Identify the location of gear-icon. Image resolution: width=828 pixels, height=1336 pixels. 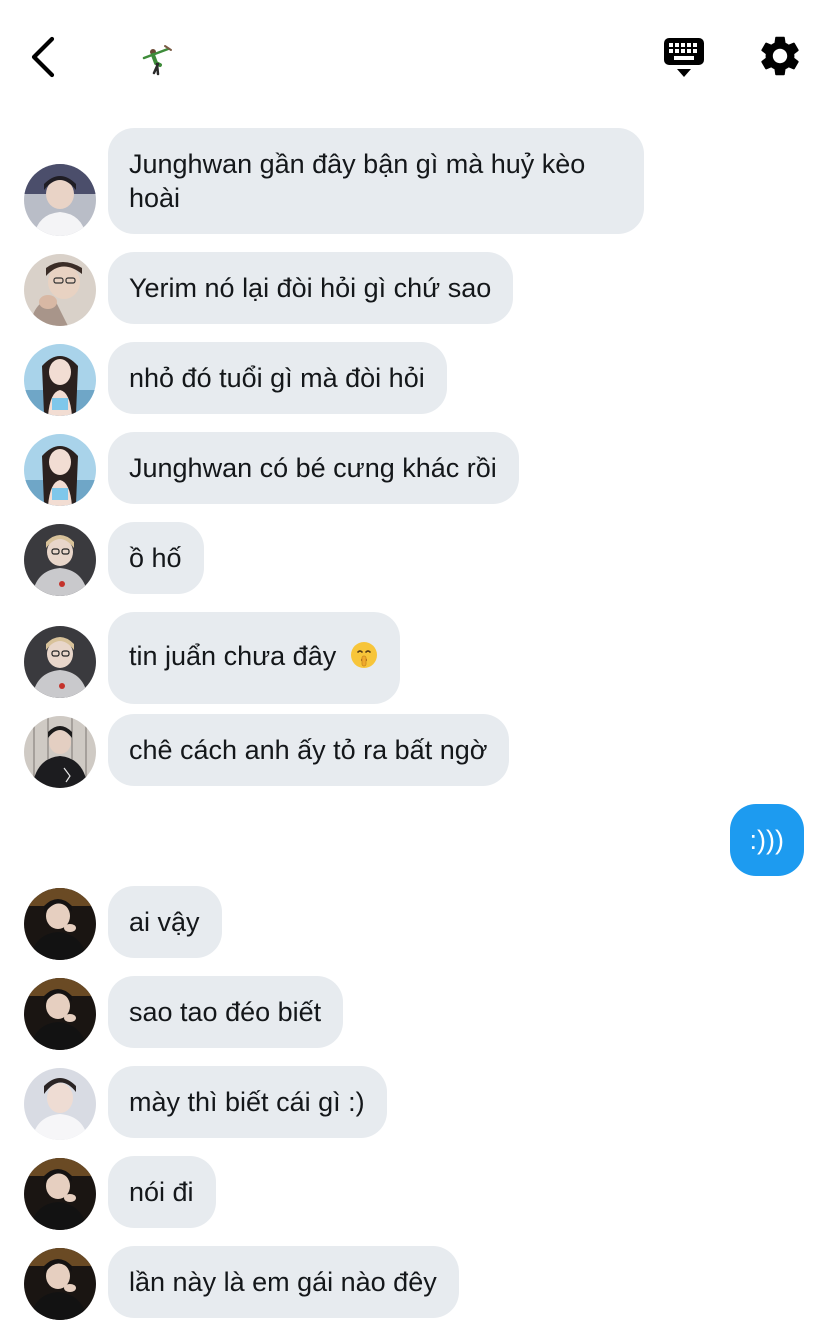
(780, 56).